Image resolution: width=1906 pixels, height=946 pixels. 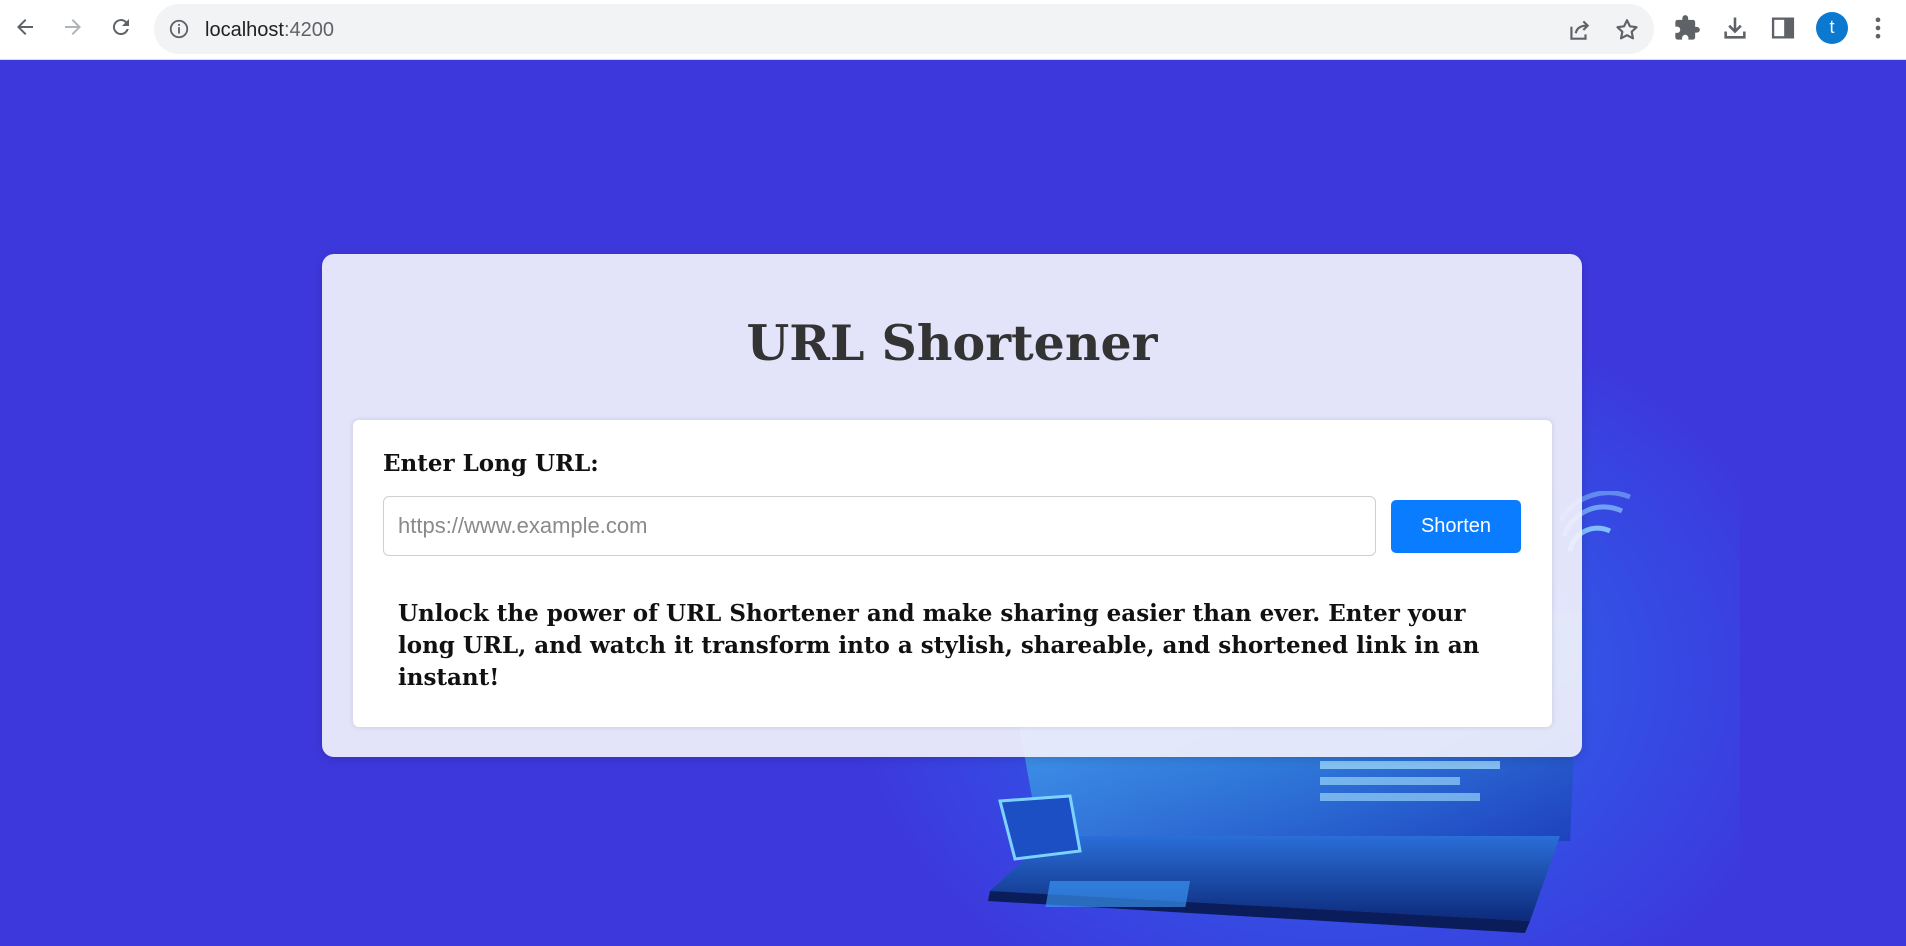 I want to click on info-icon, so click(x=179, y=29).